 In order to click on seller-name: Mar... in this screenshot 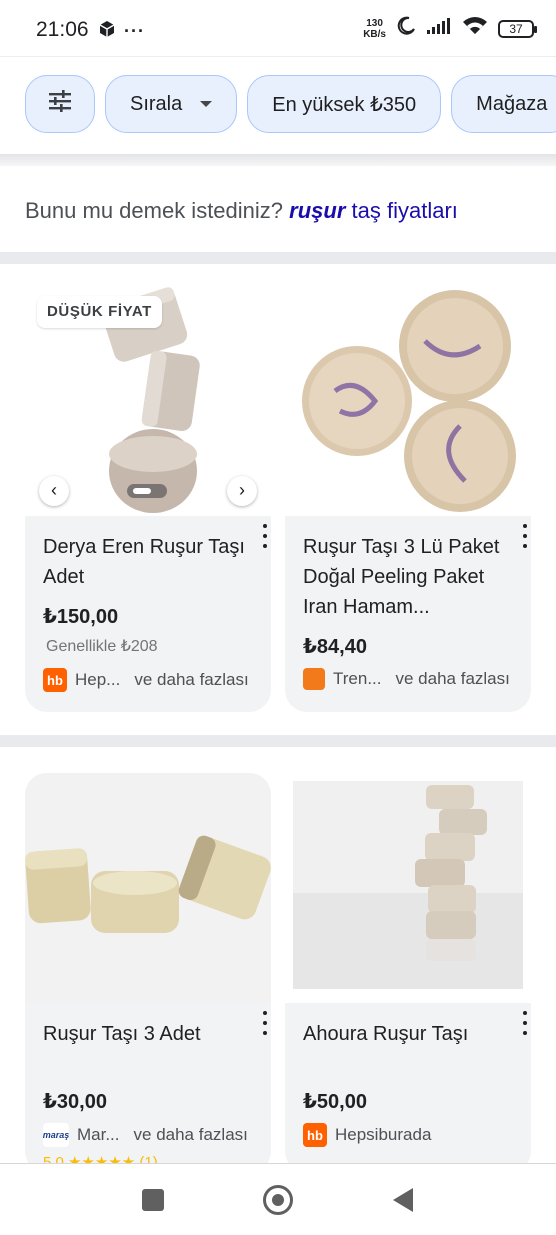, I will do `click(98, 1134)`.